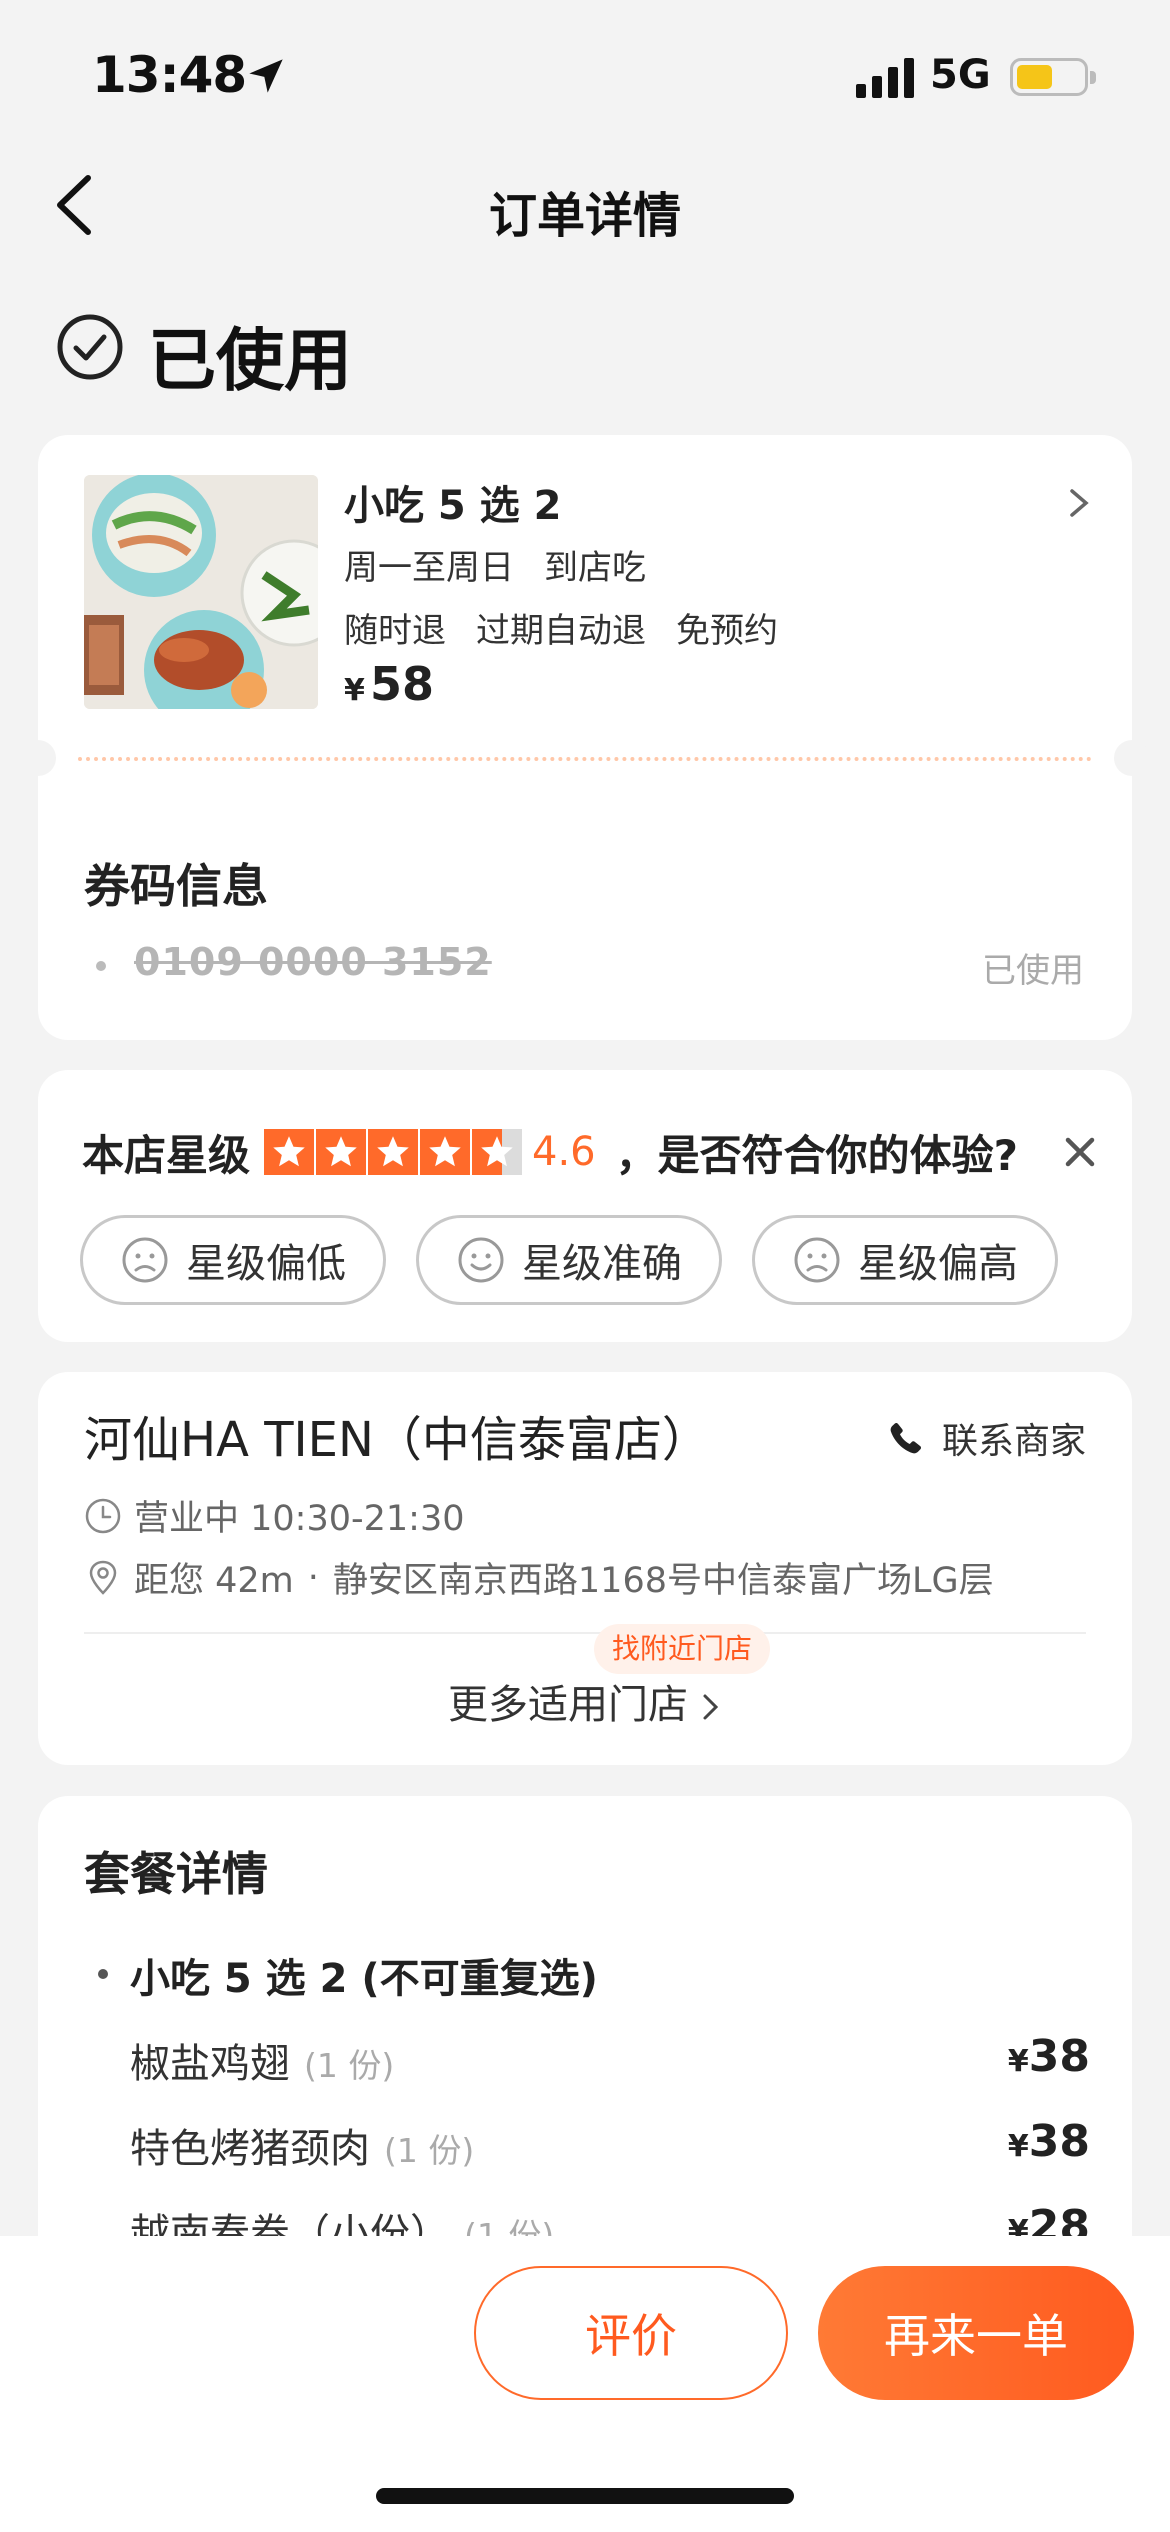  I want to click on rating-option-label: 星级偏低, so click(266, 1264).